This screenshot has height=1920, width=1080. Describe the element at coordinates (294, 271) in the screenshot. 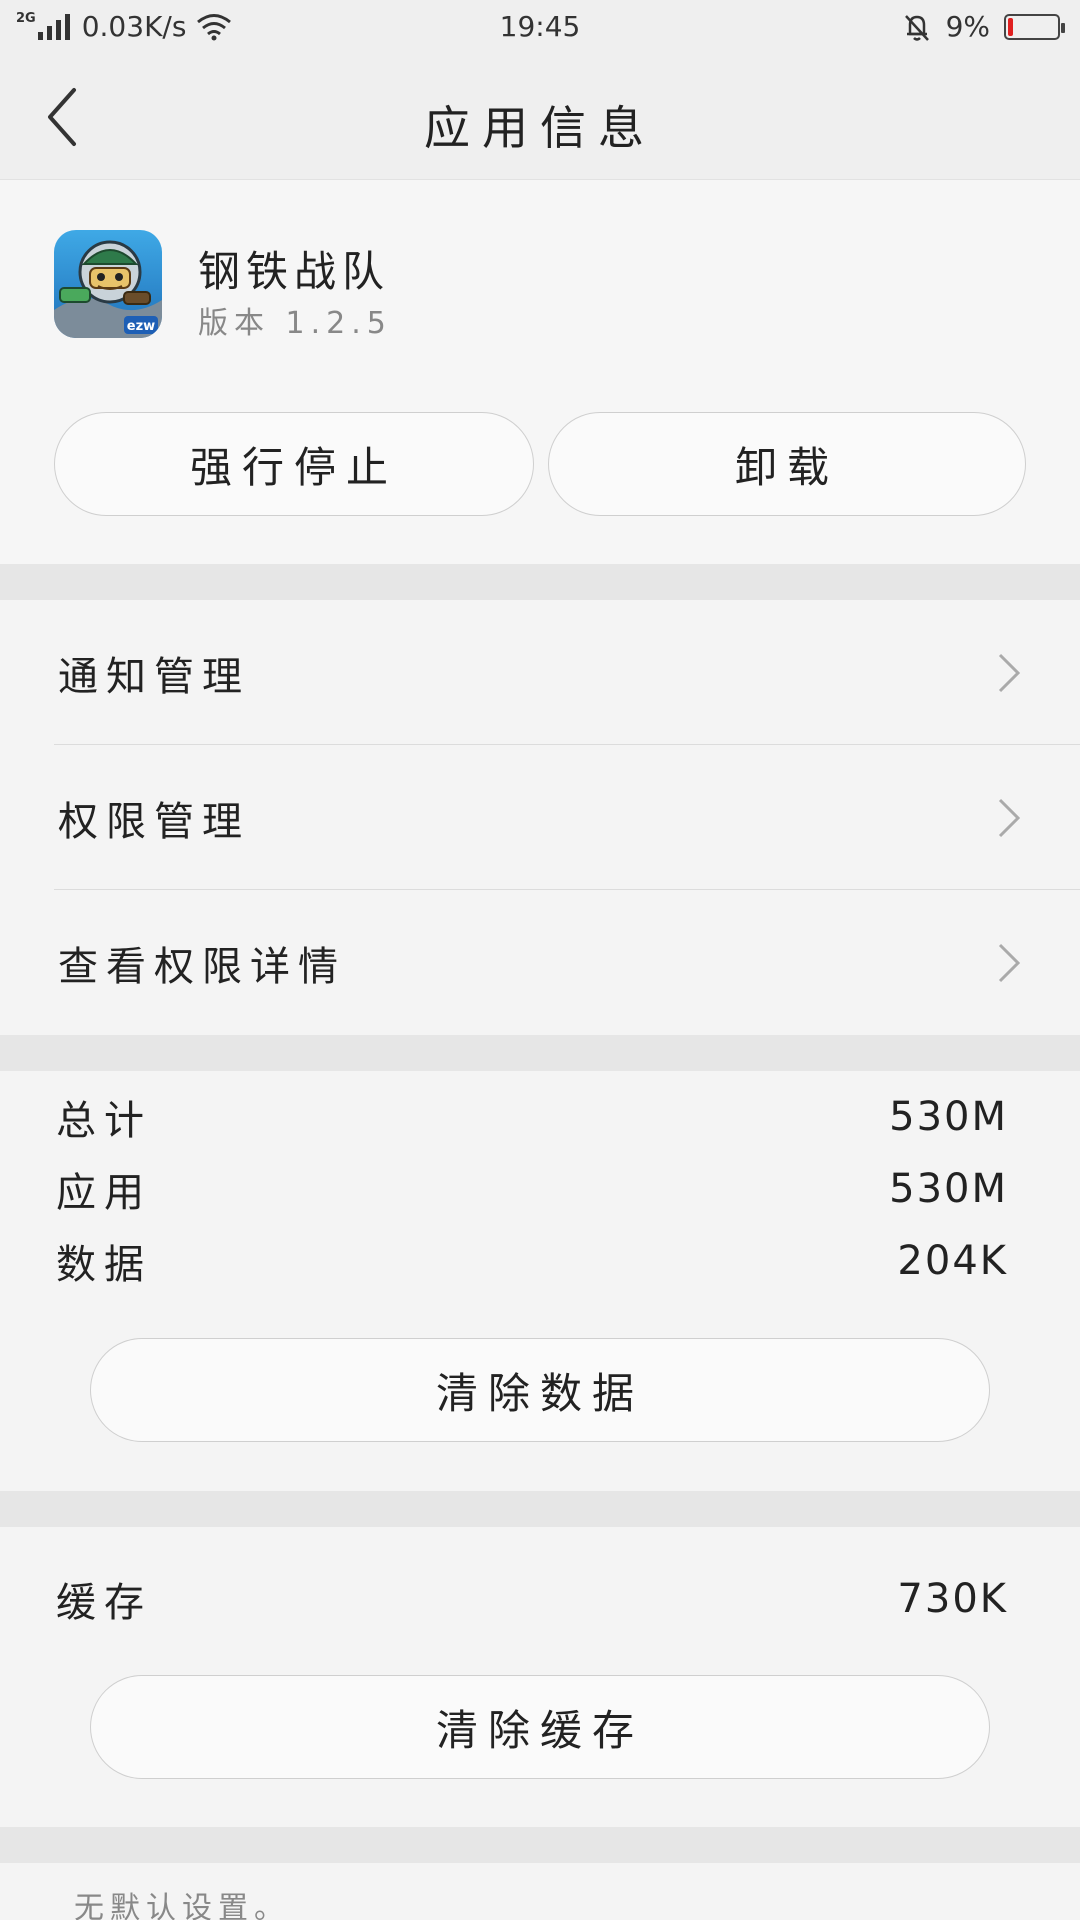

I see `app-name: 钢铁战队` at that location.